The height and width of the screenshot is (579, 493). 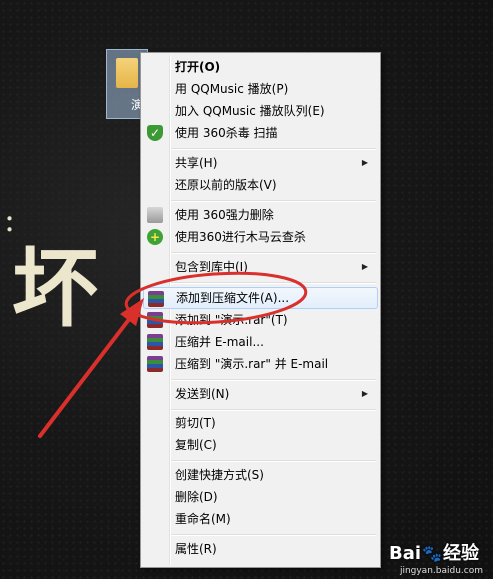 What do you see at coordinates (226, 185) in the screenshot?
I see `menu-item-label: 还原以前的版本(V)` at bounding box center [226, 185].